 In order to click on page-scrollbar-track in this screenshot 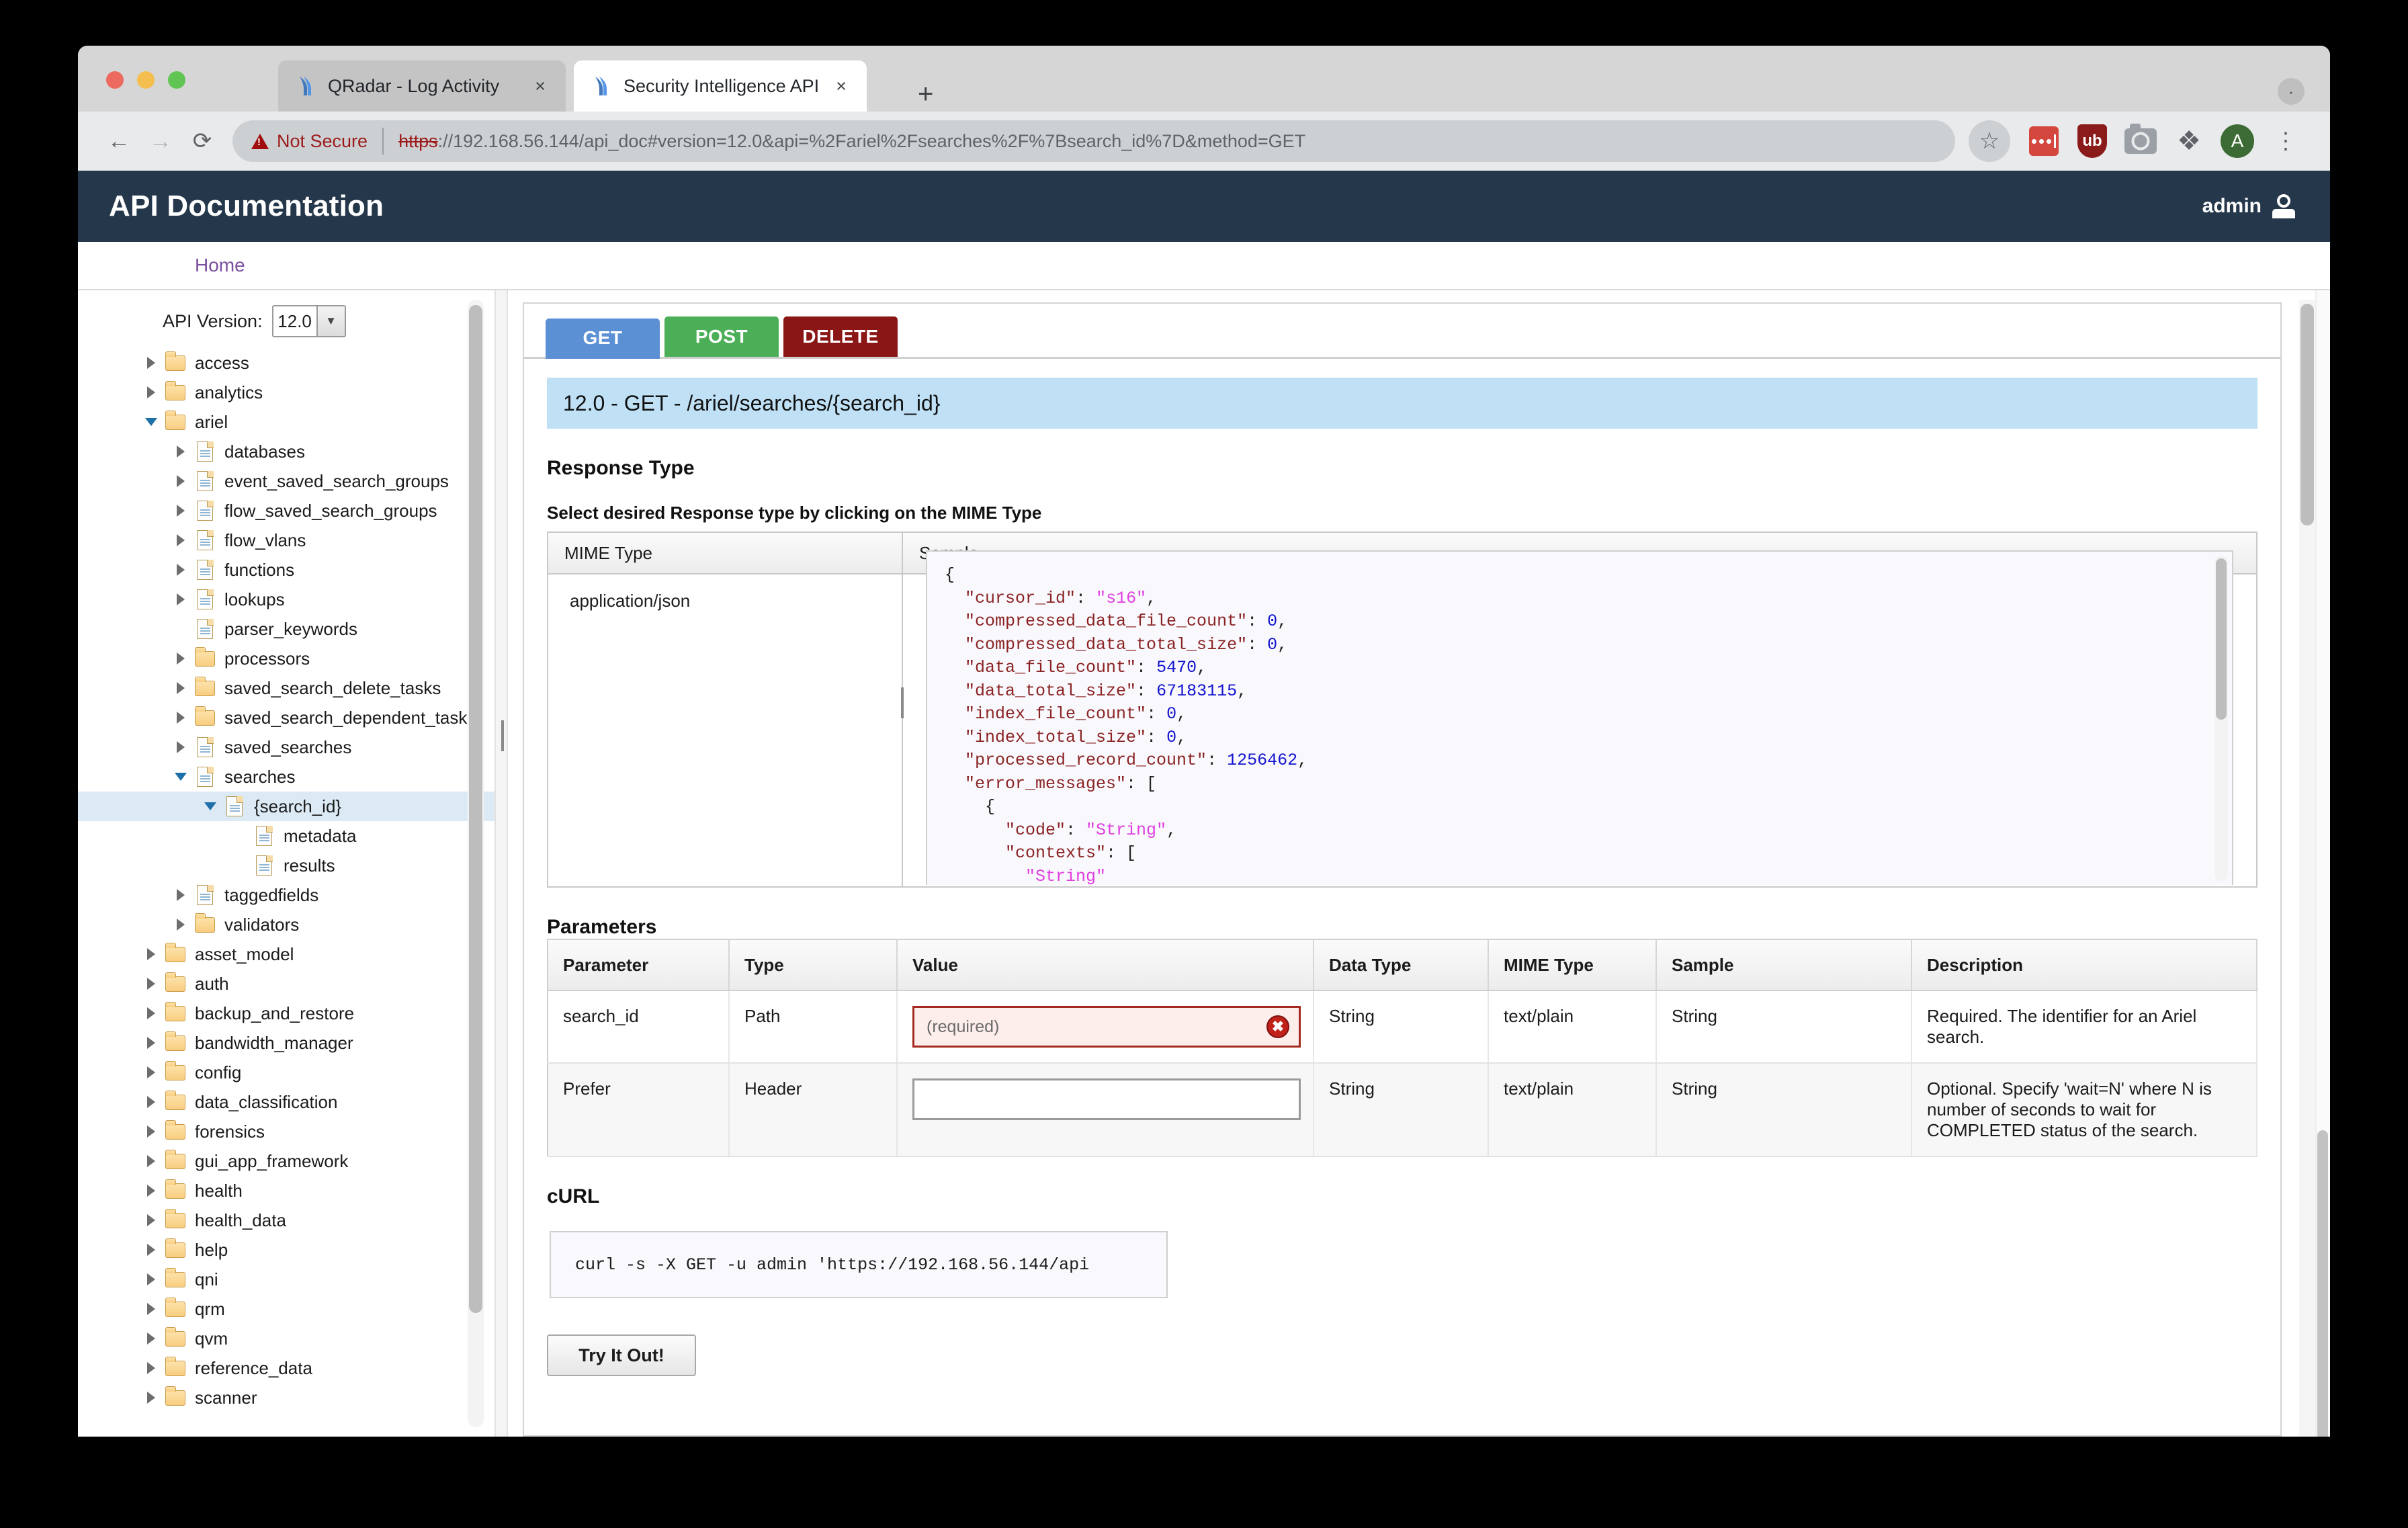, I will do `click(2322, 863)`.